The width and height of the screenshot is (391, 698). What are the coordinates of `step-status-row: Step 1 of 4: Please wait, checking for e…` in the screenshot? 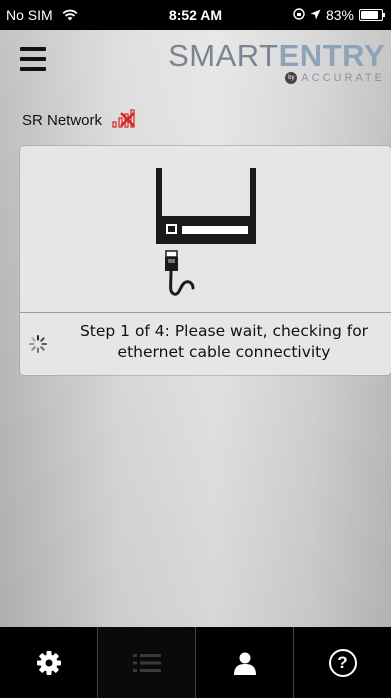 It's located at (205, 345).